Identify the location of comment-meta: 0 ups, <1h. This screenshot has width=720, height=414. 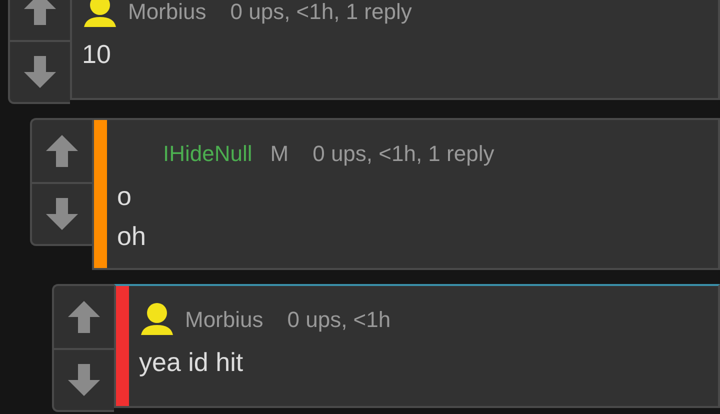
(339, 320).